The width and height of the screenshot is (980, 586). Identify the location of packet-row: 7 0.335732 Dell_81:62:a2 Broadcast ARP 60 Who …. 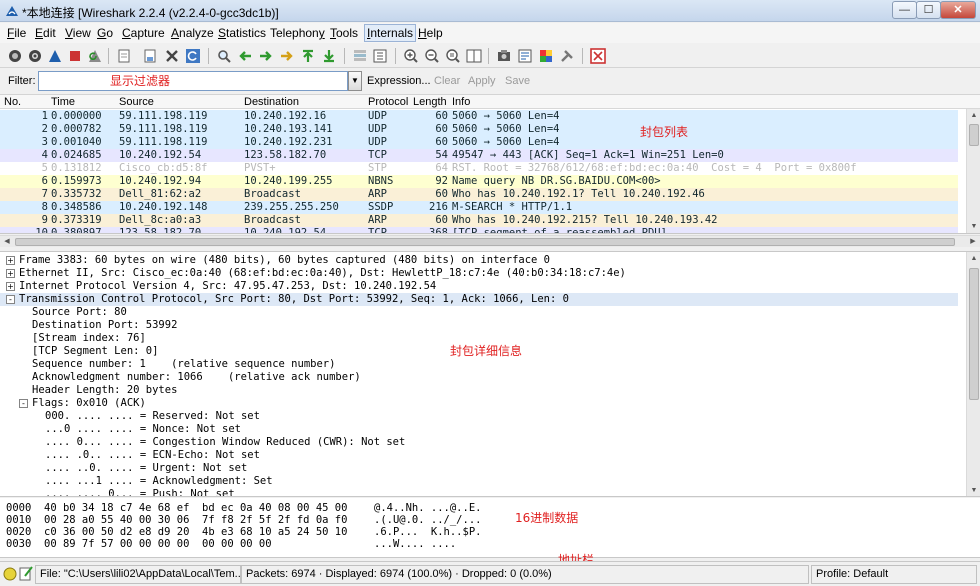
(479, 194).